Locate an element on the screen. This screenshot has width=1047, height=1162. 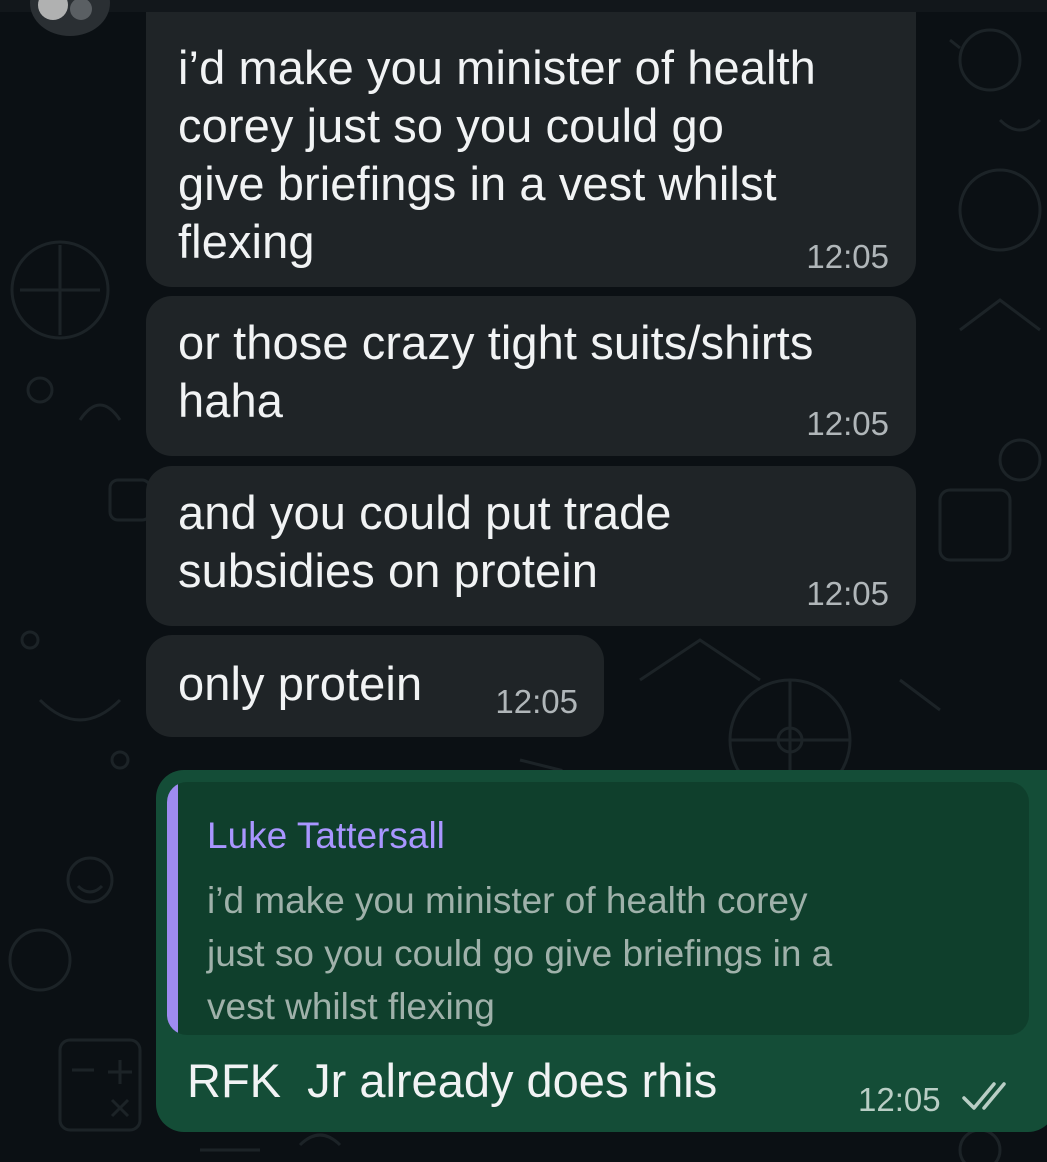
incoming-message: only protein 12:05 is located at coordinates (375, 686).